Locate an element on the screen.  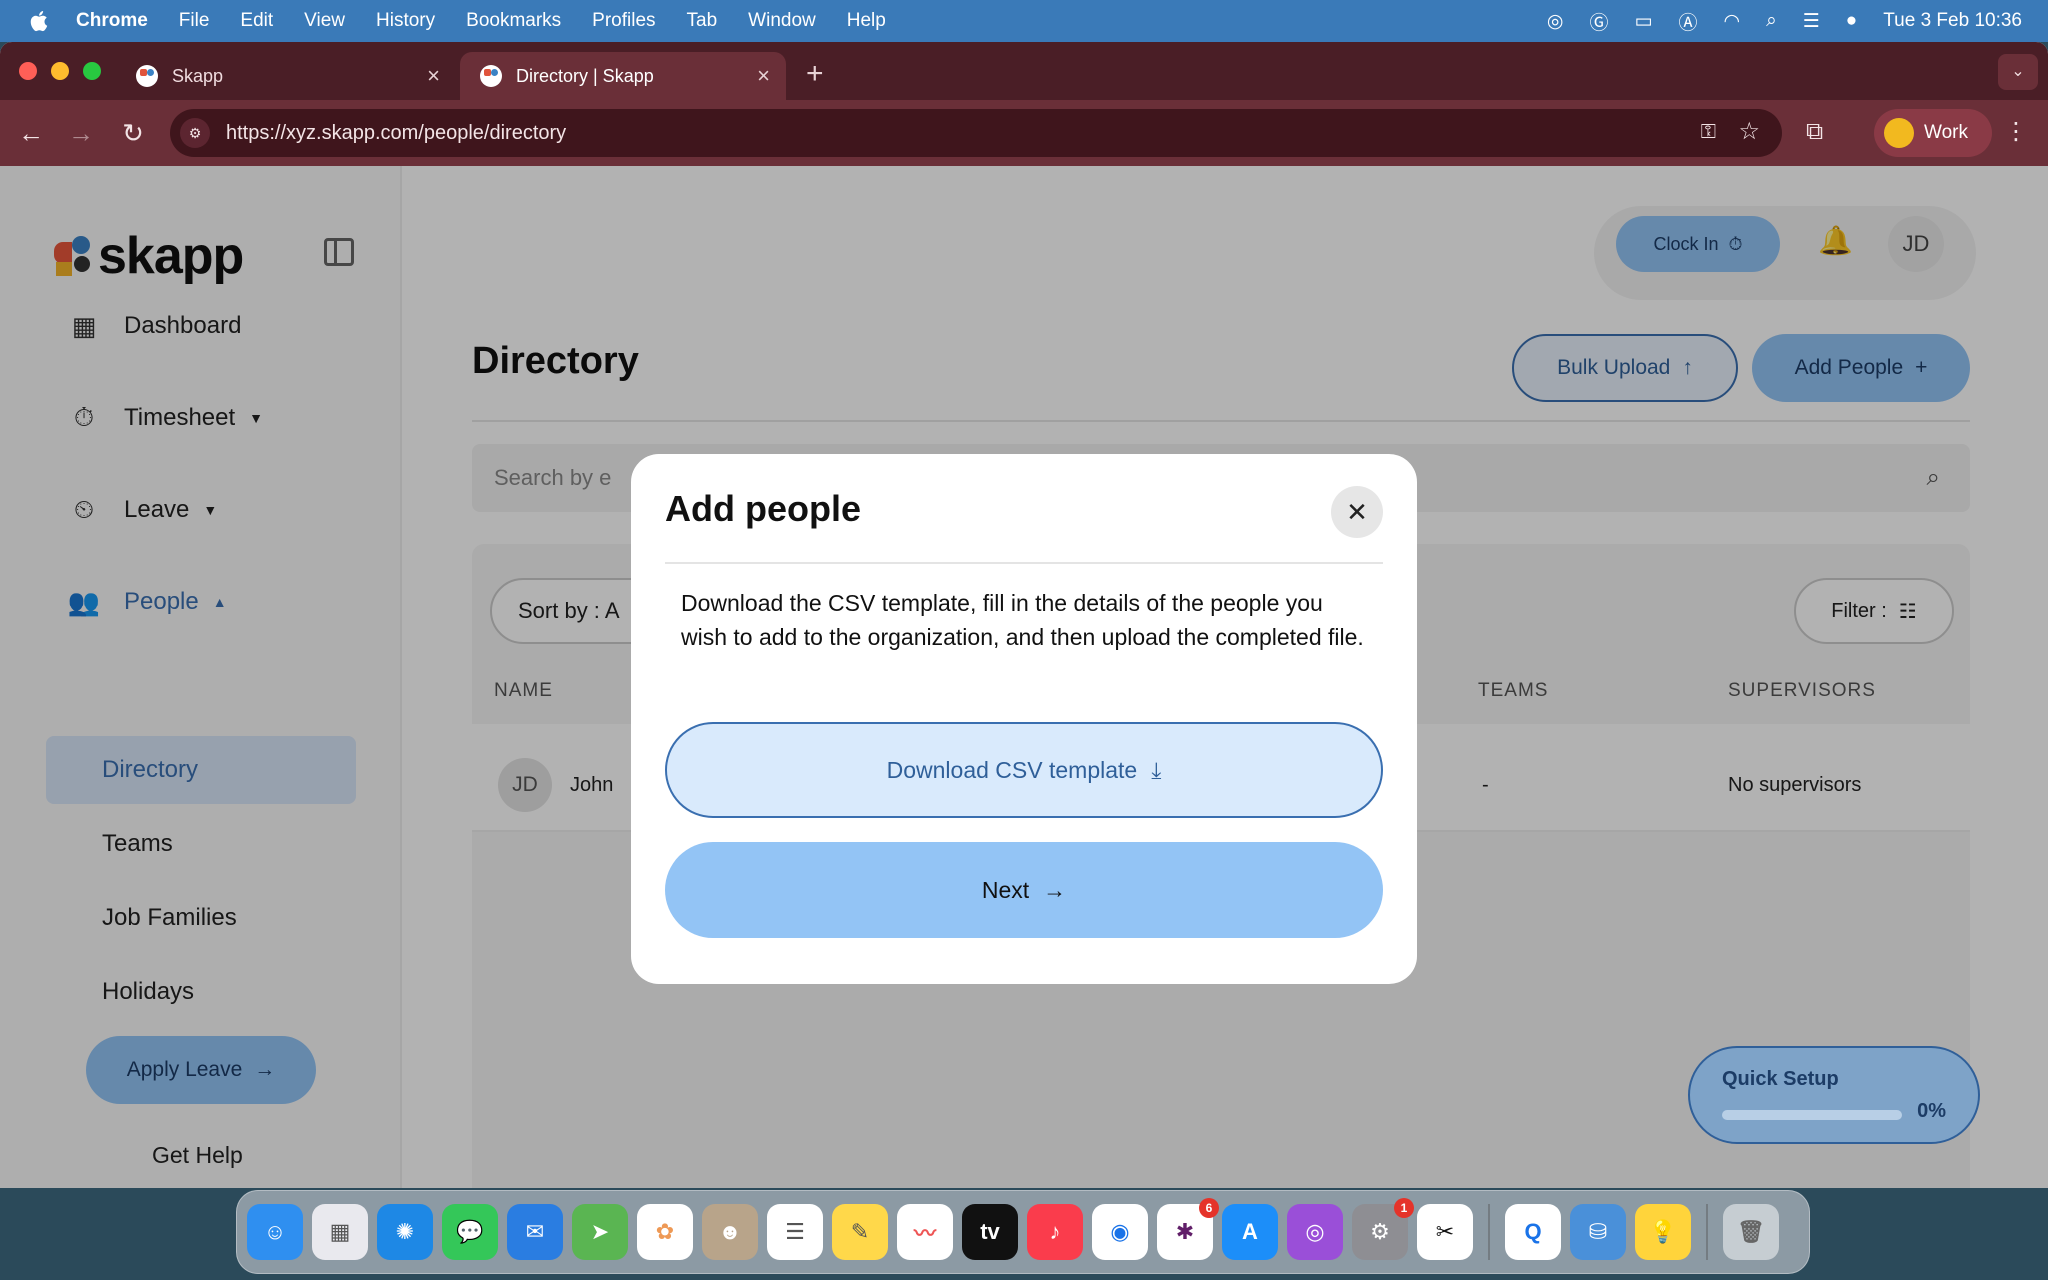
profile-avatar is located at coordinates (1899, 133).